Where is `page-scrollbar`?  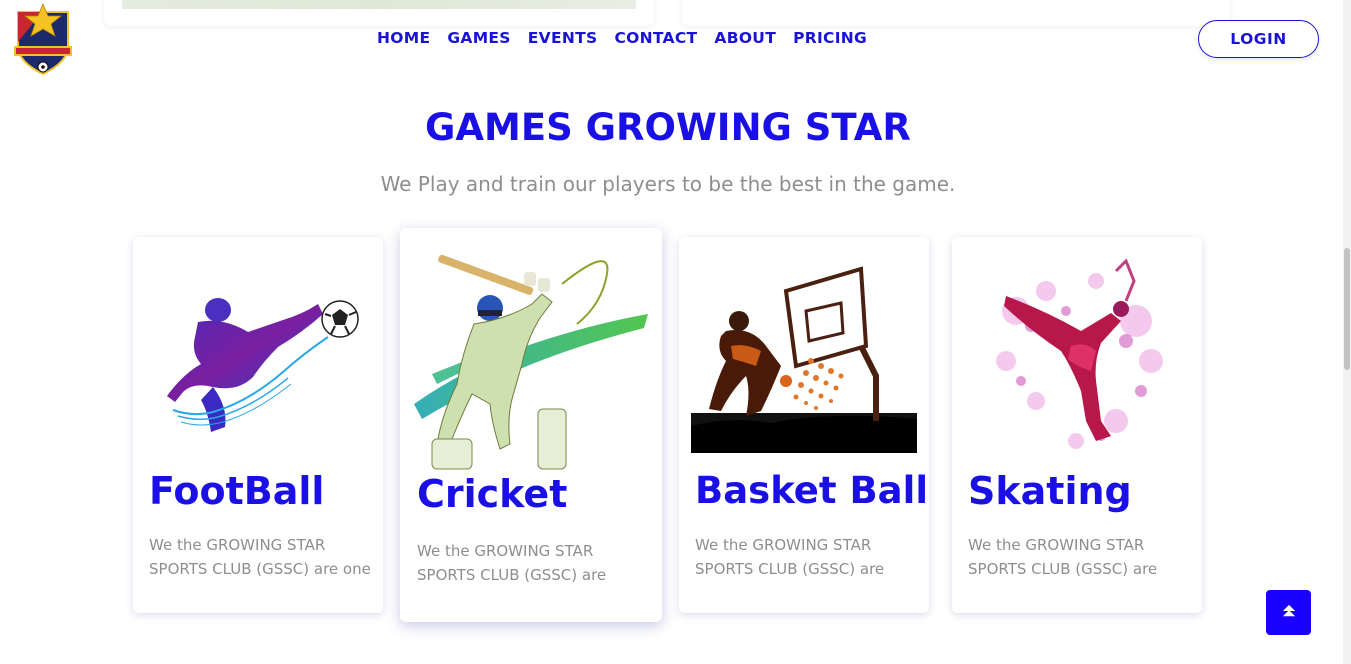 page-scrollbar is located at coordinates (1347, 332).